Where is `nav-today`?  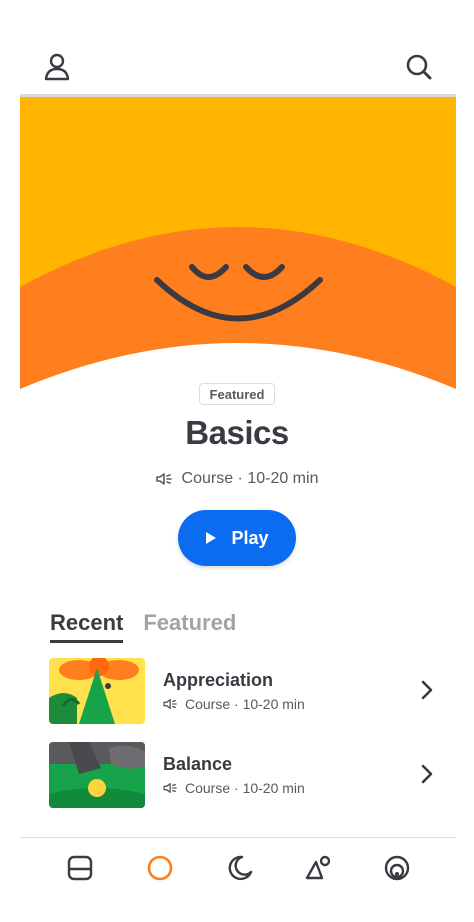 nav-today is located at coordinates (80, 868).